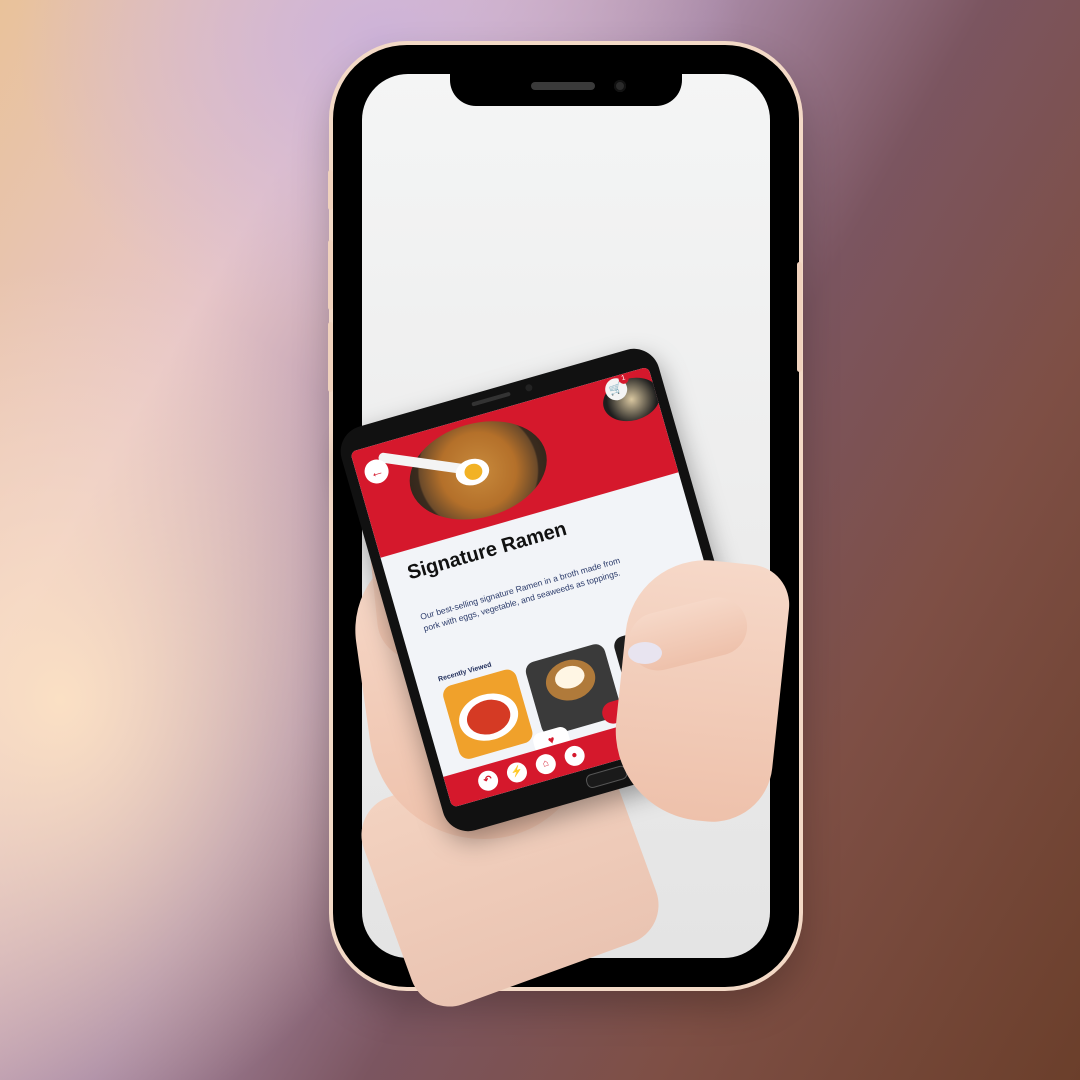 The height and width of the screenshot is (1080, 1080). Describe the element at coordinates (563, 86) in the screenshot. I see `device-speaker` at that location.